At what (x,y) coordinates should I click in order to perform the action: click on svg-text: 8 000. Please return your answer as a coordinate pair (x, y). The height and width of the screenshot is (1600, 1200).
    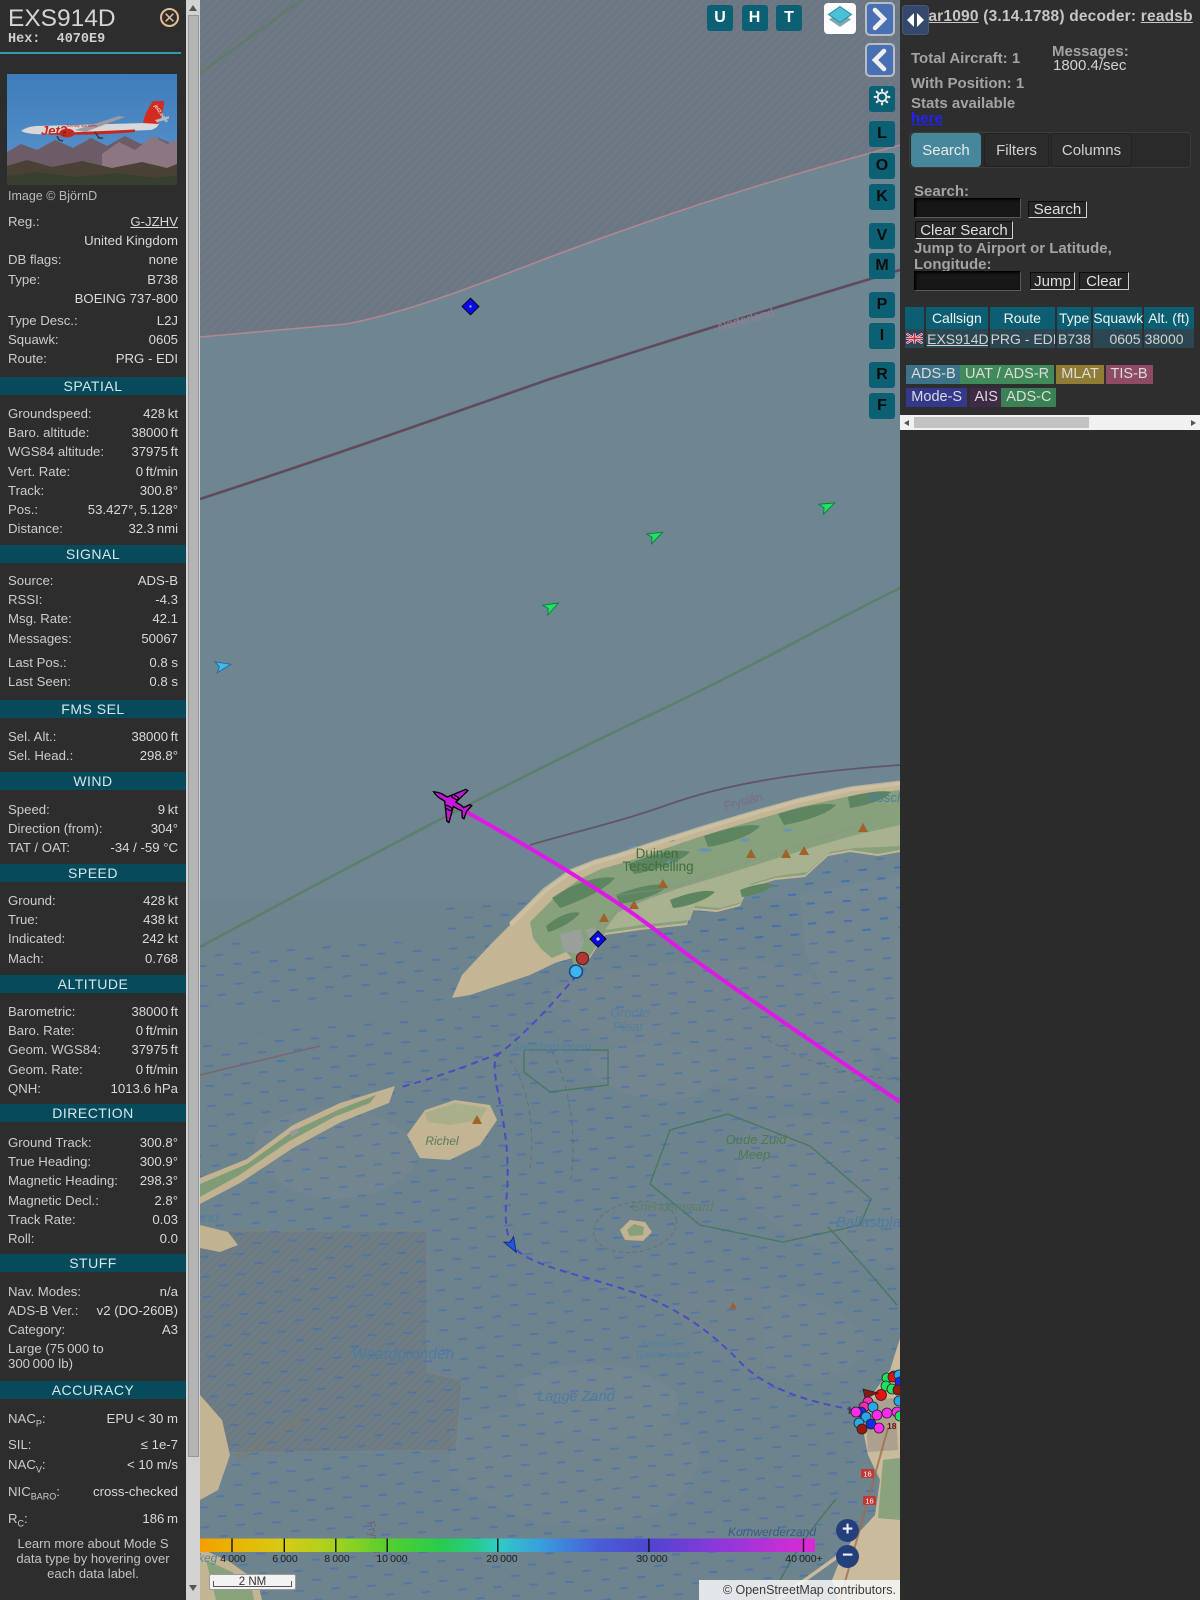
    Looking at the image, I should click on (337, 1559).